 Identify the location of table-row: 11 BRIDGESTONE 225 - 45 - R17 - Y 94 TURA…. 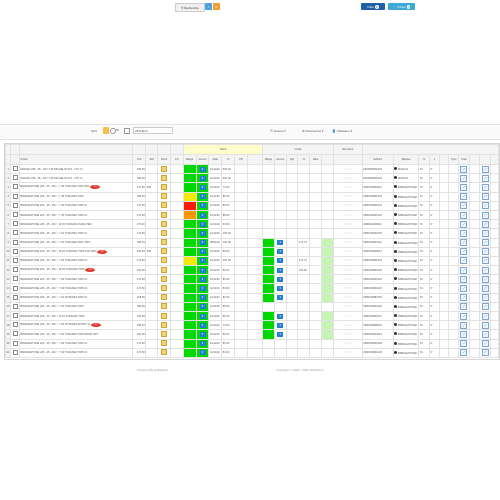
(252, 261).